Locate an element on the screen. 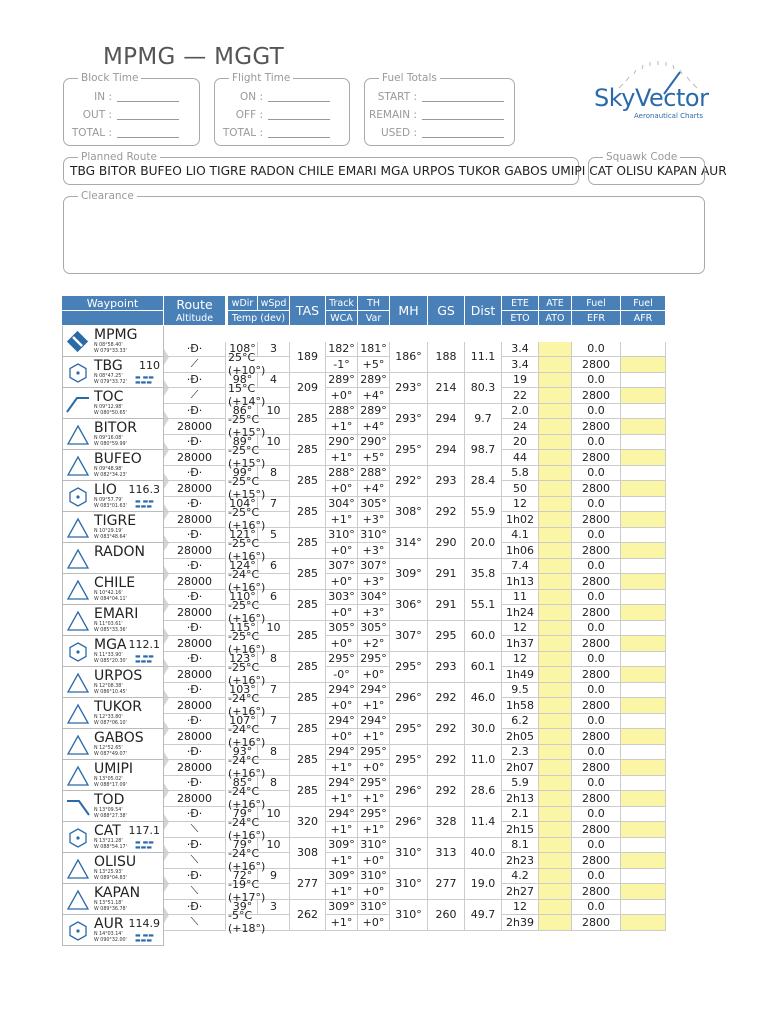 This screenshot has width=768, height=1024. waypoint-row-tukor: TUKOR N 12°33.80' W 087°06.10' is located at coordinates (113, 713).